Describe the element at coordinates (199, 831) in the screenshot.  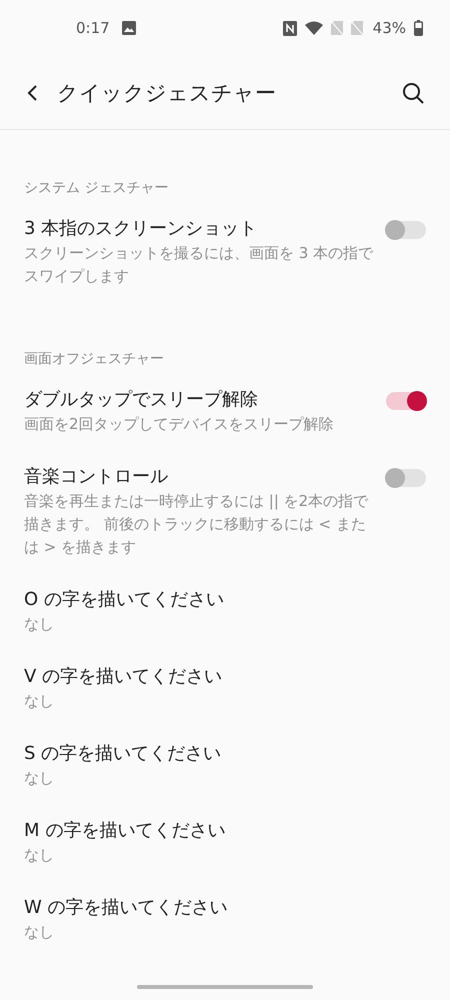
I see `setting-title: M の字を描いてください` at that location.